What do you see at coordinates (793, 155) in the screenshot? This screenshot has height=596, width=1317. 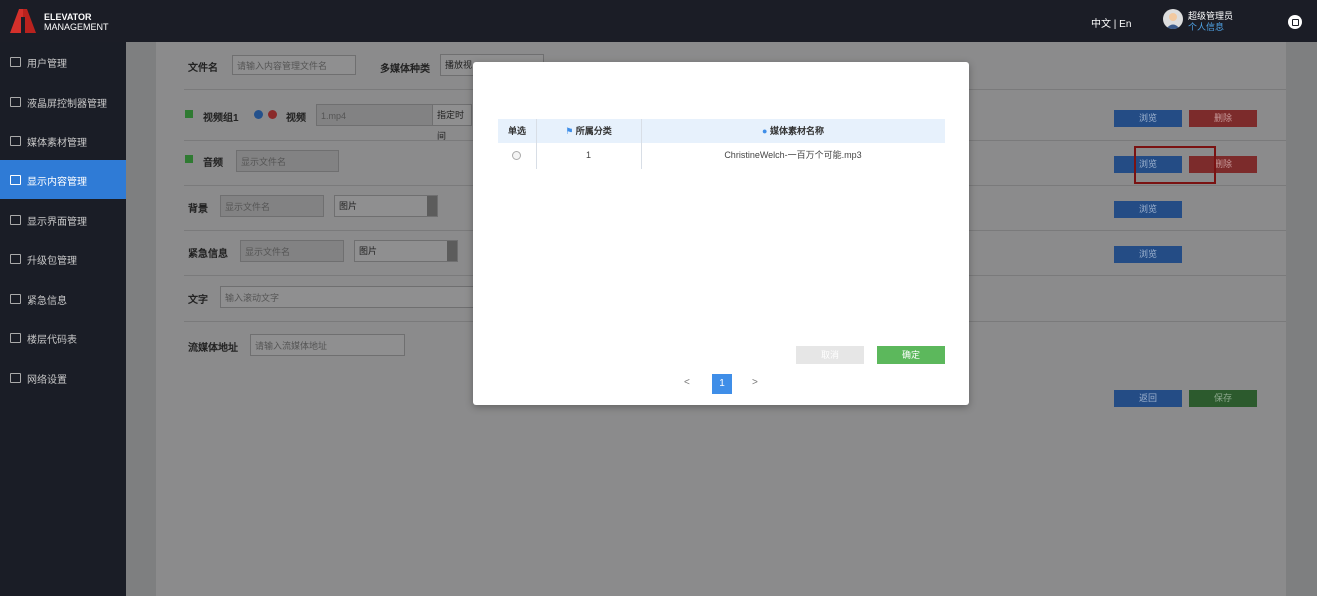 I see `row-media-name: ChristineWelch-一百万个可能.mp3` at bounding box center [793, 155].